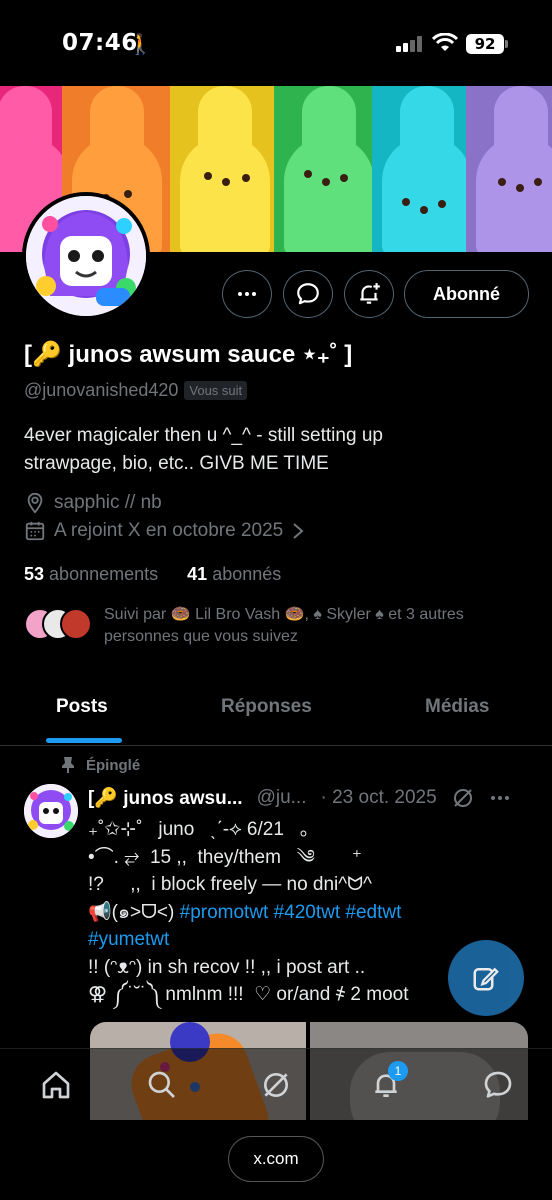 This screenshot has width=552, height=1200. What do you see at coordinates (51, 811) in the screenshot?
I see `post-author-avatar` at bounding box center [51, 811].